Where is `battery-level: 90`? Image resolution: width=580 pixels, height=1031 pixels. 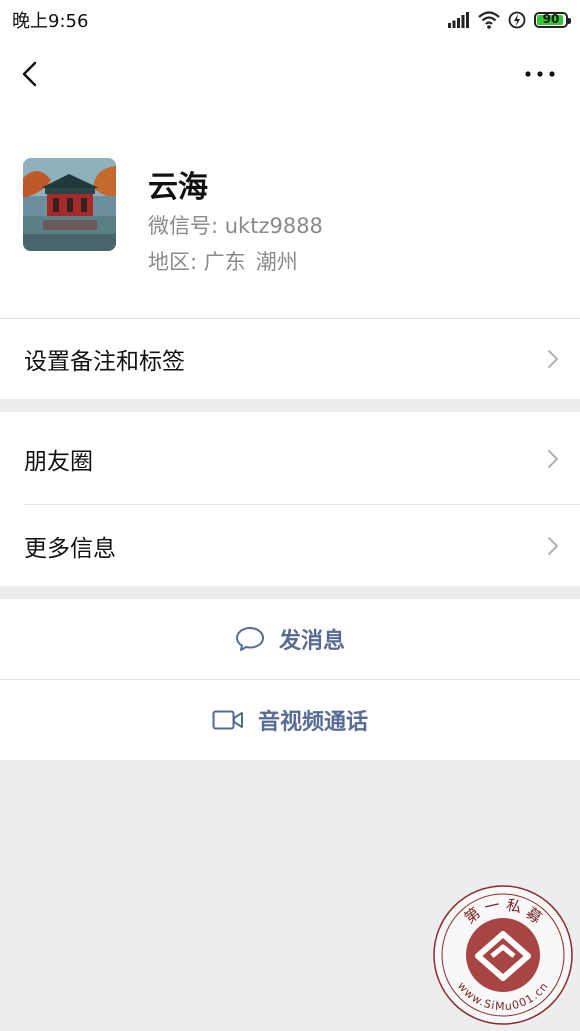
battery-level: 90 is located at coordinates (551, 19).